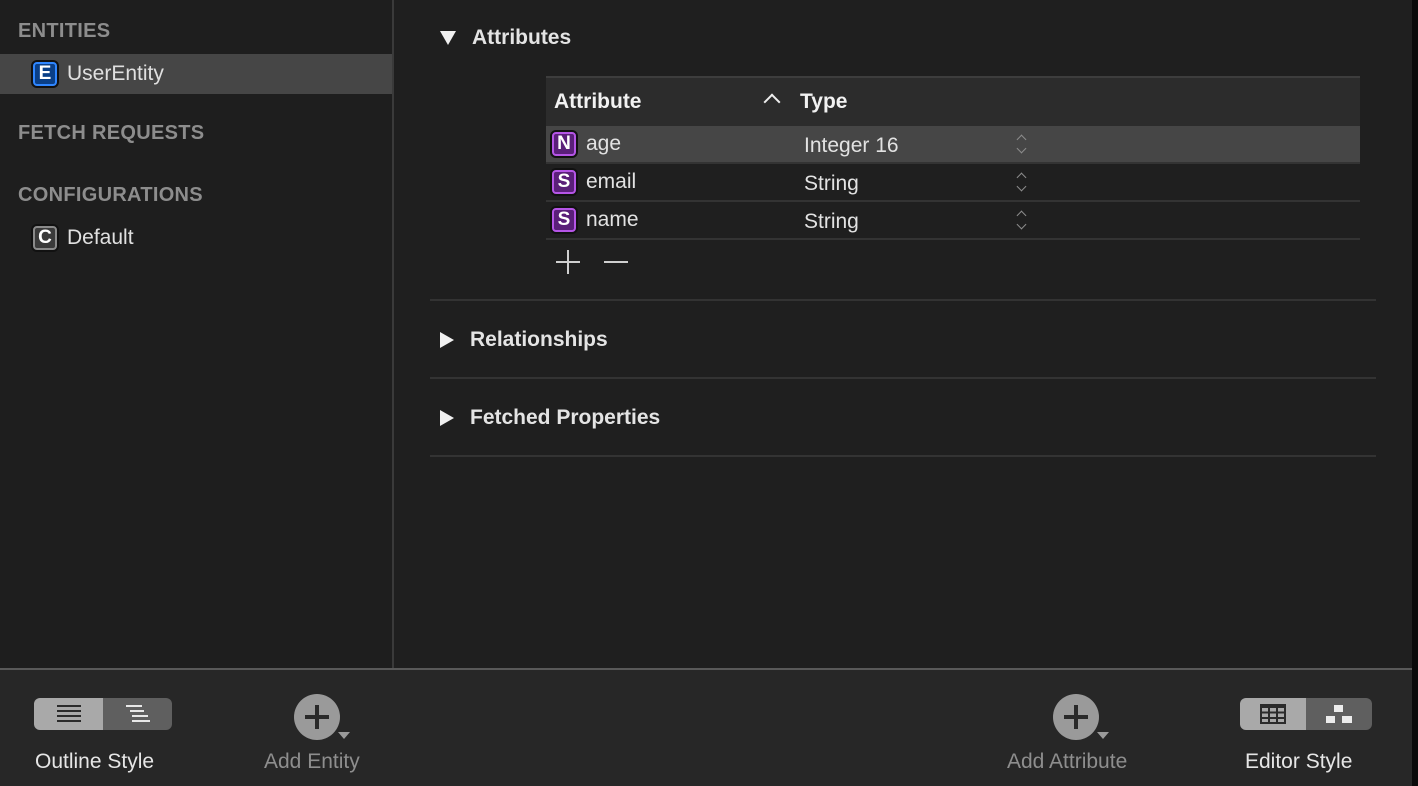 The width and height of the screenshot is (1418, 786). What do you see at coordinates (1415, 393) in the screenshot?
I see `window-edge` at bounding box center [1415, 393].